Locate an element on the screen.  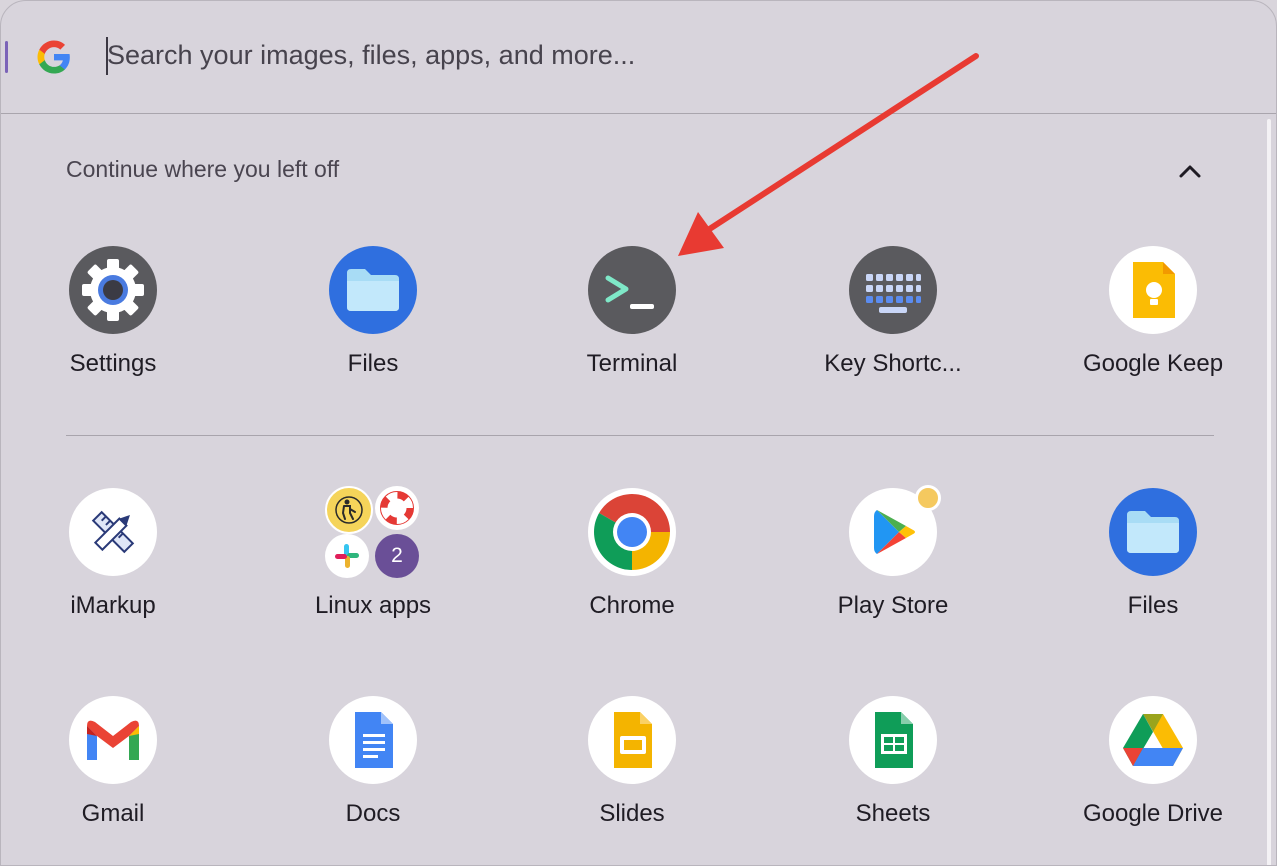
gmail-icon is located at coordinates (113, 740).